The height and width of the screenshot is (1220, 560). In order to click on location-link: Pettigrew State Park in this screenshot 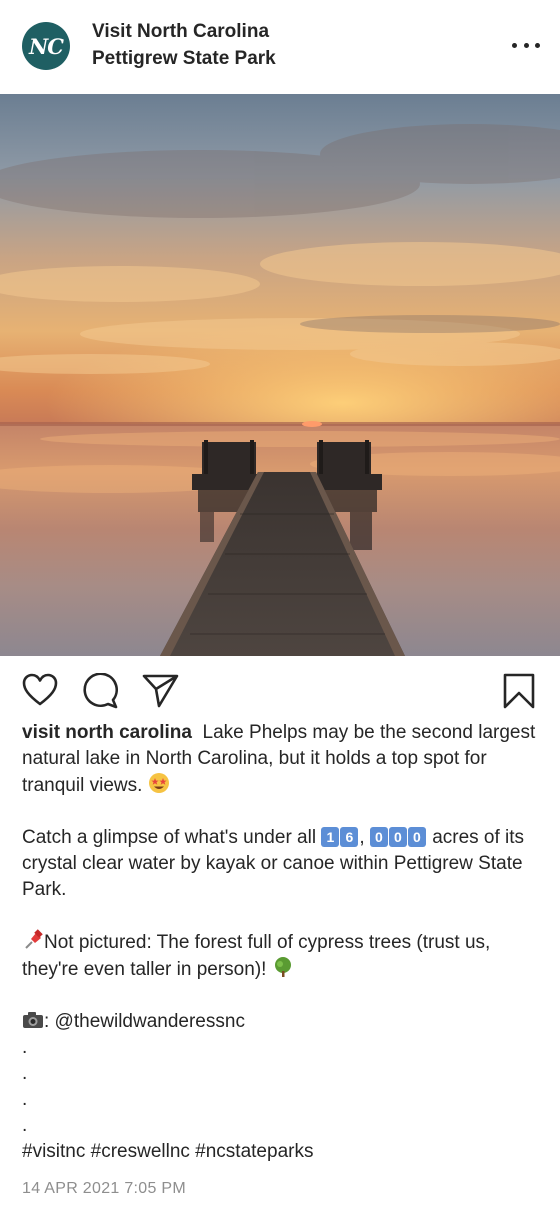, I will do `click(184, 59)`.